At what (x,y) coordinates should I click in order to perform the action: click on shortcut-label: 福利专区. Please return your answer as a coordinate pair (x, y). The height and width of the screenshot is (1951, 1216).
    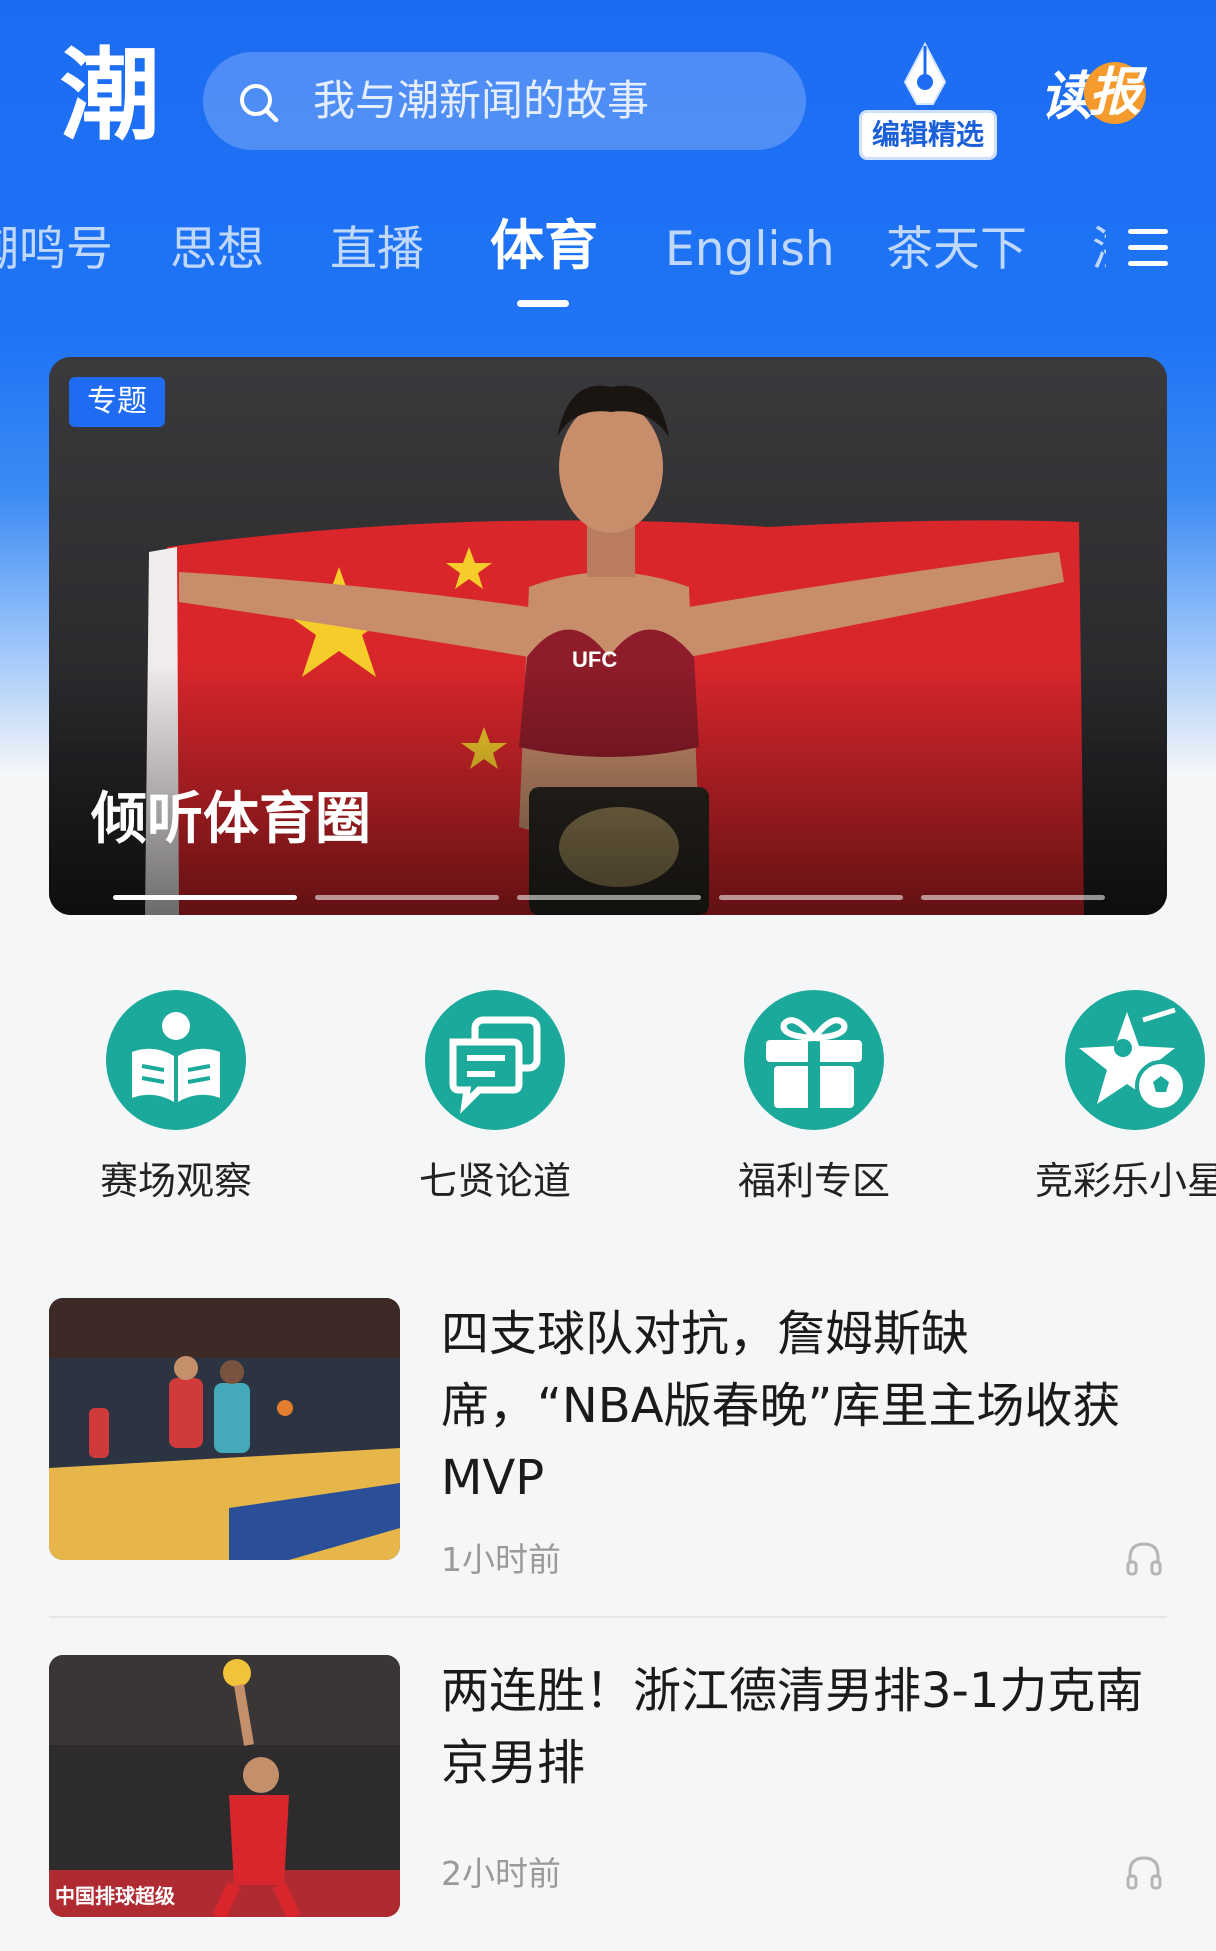
    Looking at the image, I should click on (813, 1181).